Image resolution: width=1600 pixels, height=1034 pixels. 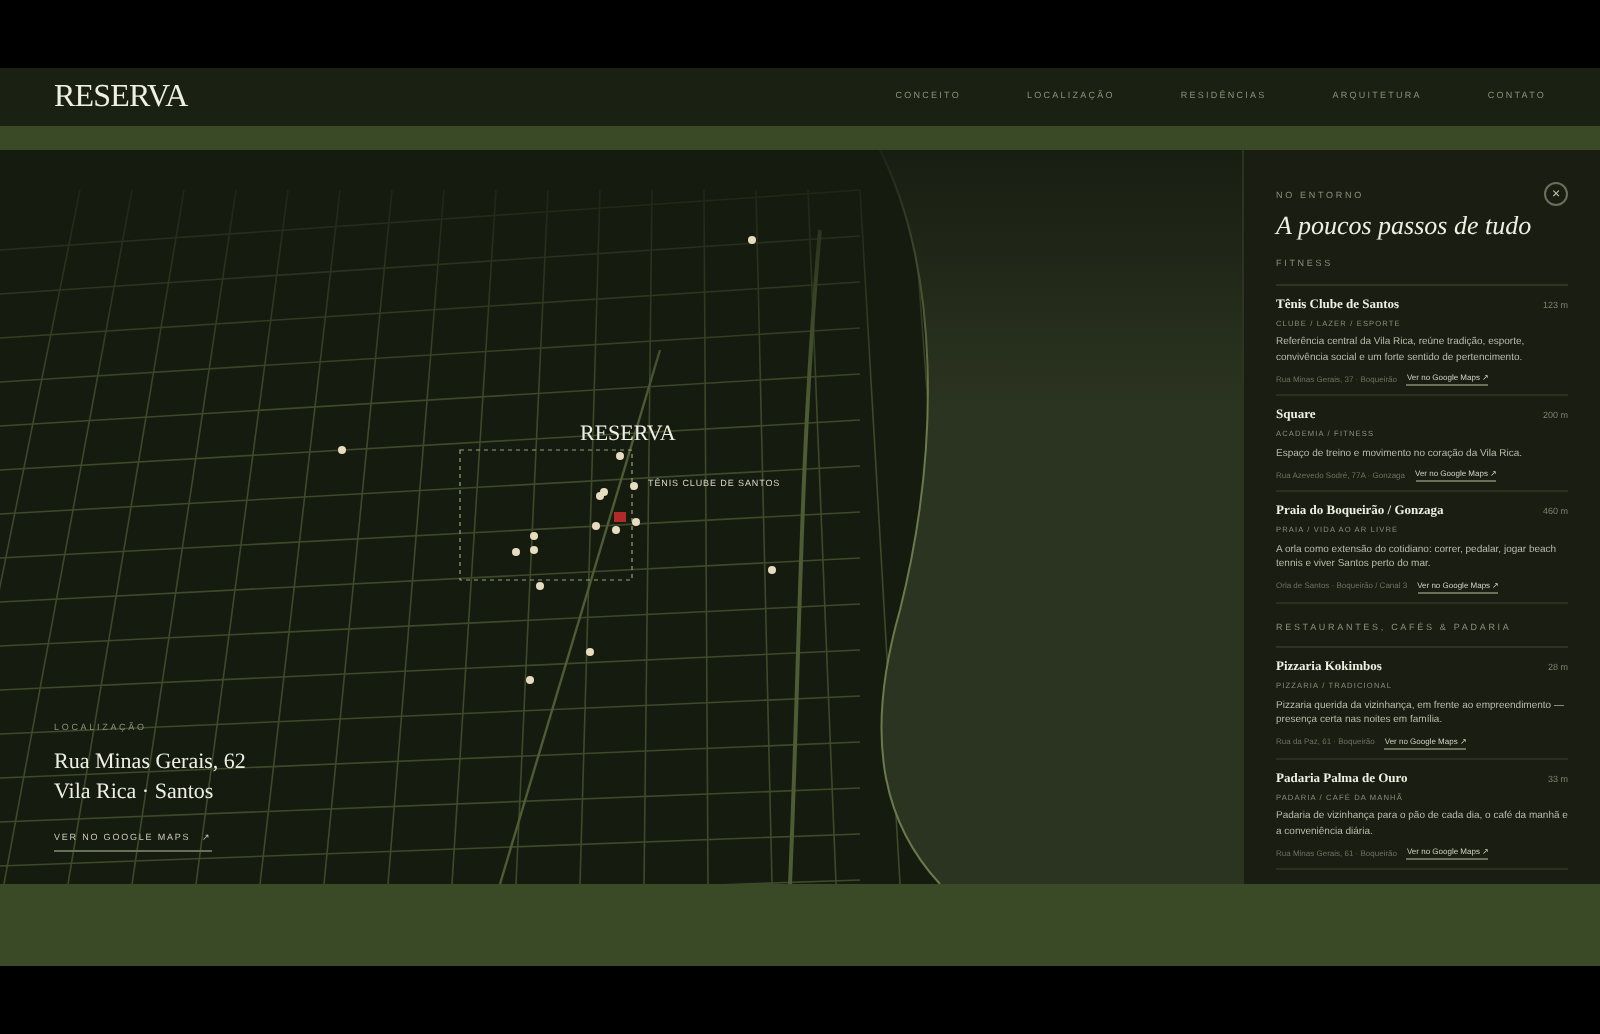 I want to click on address-line: Vila Rica · Santos, so click(x=135, y=792).